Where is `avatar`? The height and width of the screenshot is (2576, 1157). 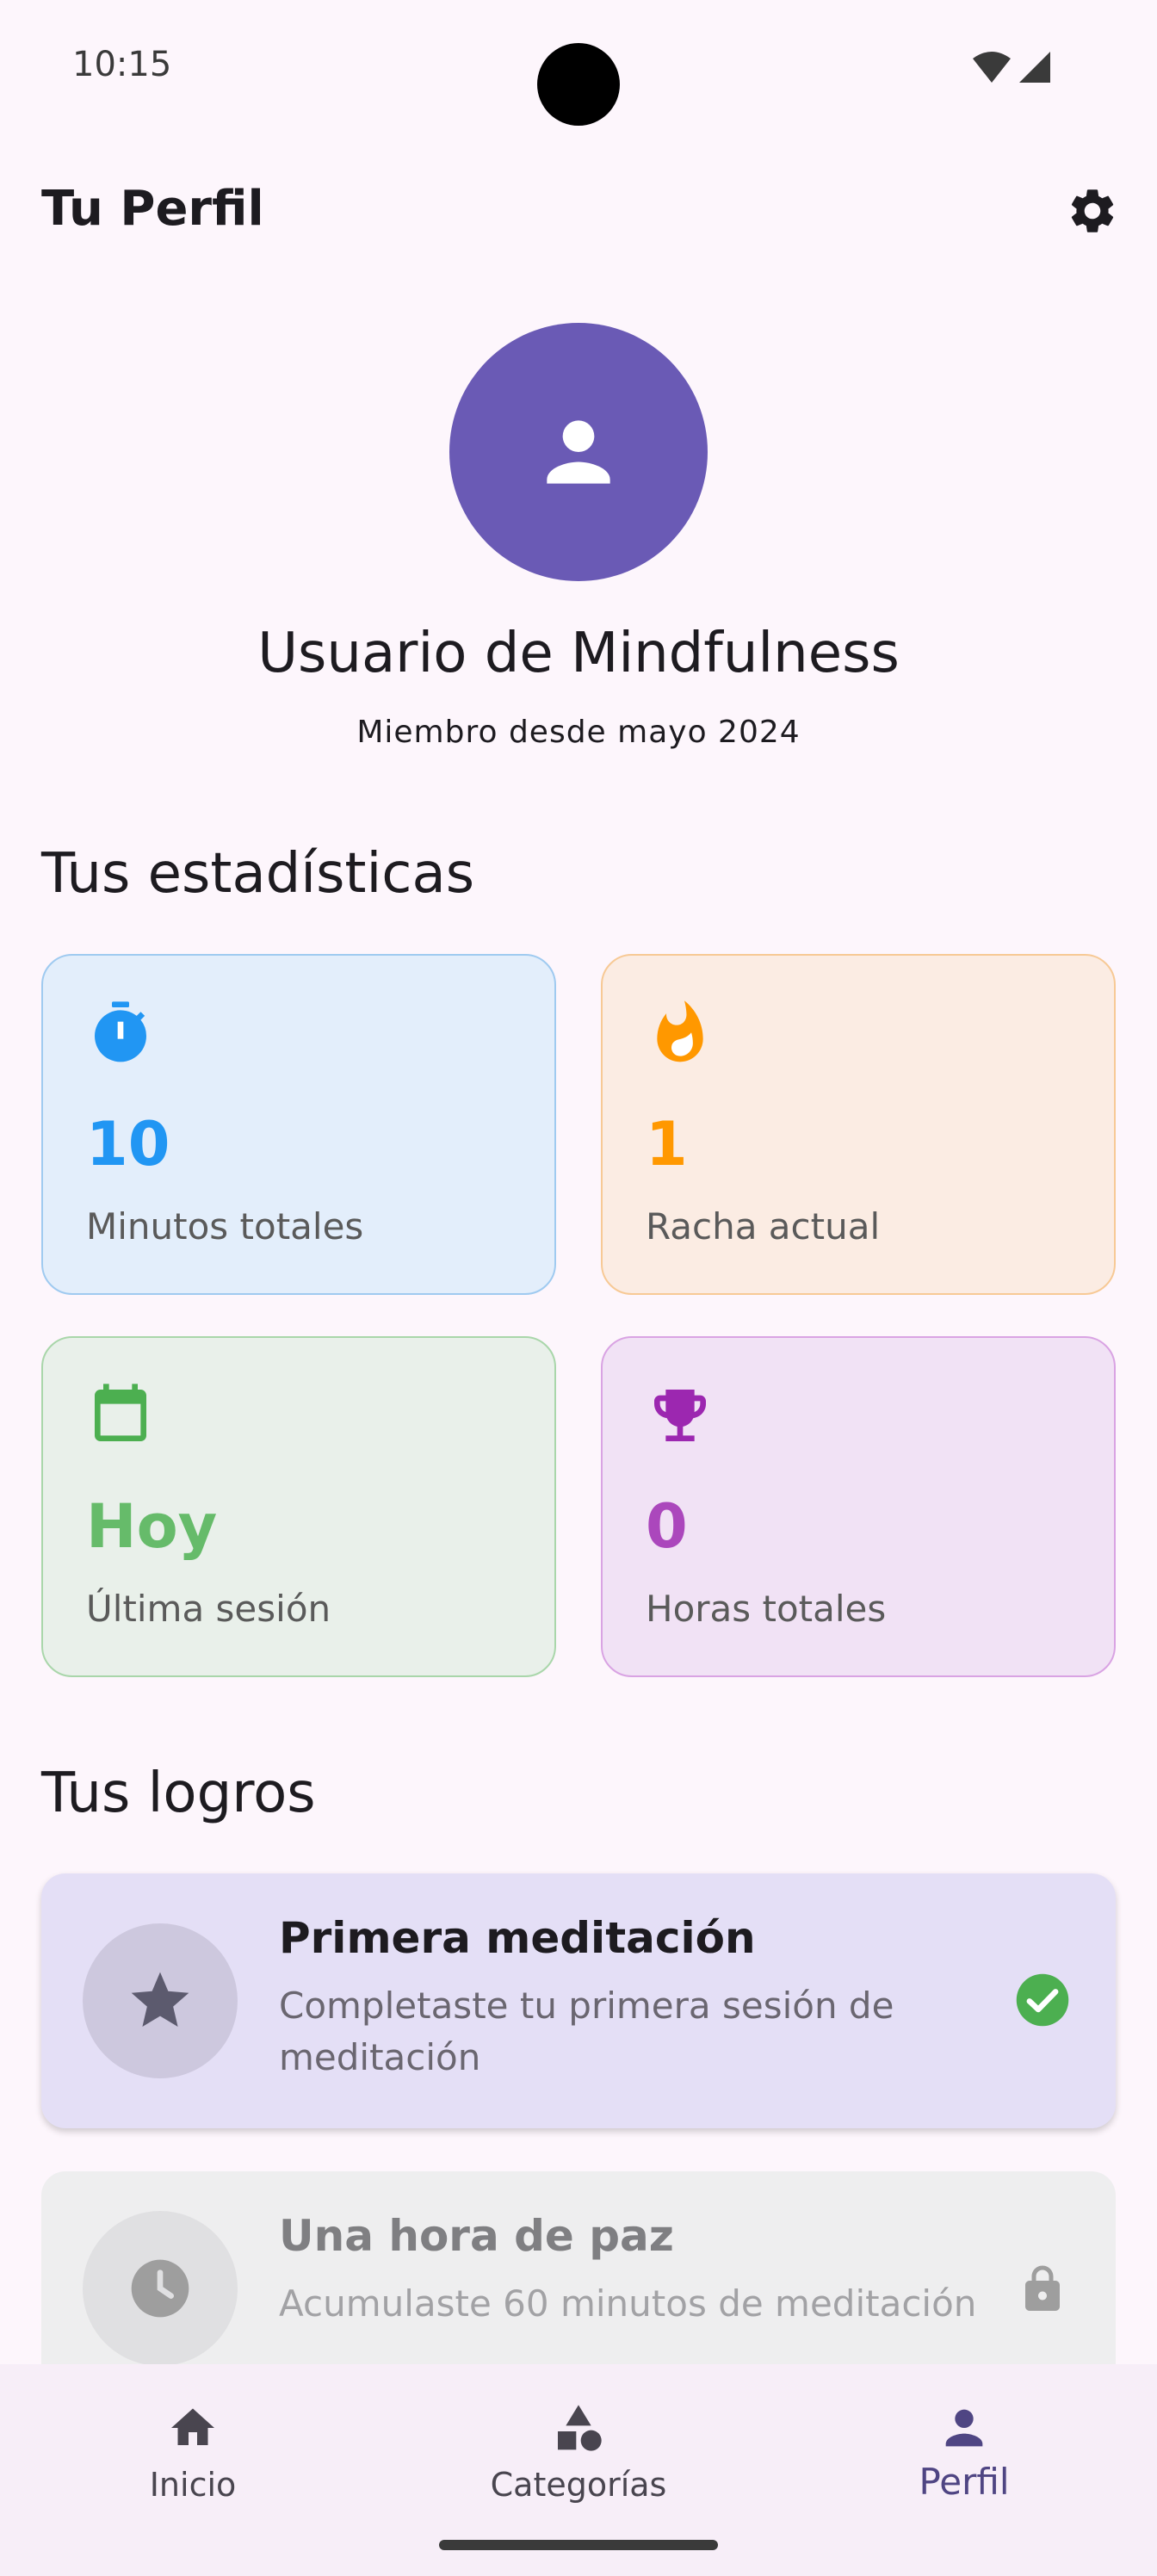
avatar is located at coordinates (579, 452).